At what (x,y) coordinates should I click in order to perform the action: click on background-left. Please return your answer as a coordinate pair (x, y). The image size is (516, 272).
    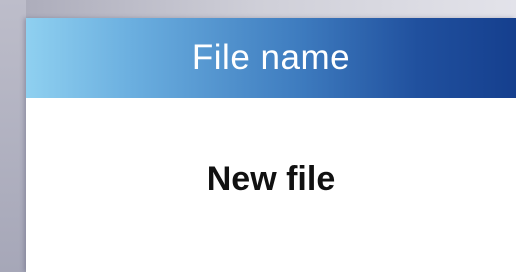
    Looking at the image, I should click on (13, 136).